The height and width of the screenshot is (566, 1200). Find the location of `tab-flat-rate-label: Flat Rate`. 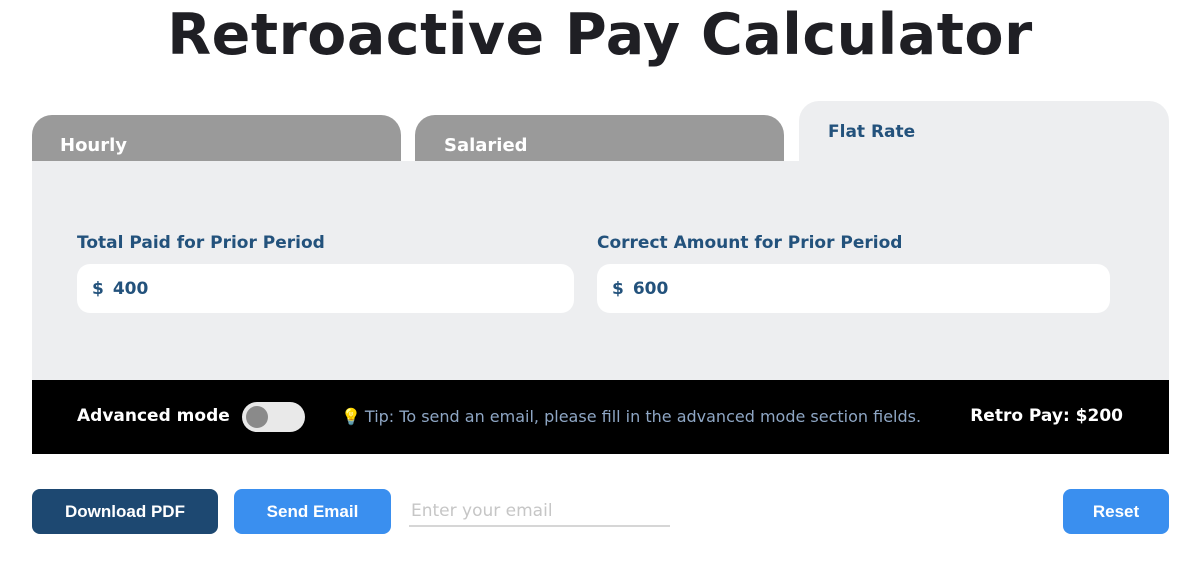

tab-flat-rate-label: Flat Rate is located at coordinates (872, 132).